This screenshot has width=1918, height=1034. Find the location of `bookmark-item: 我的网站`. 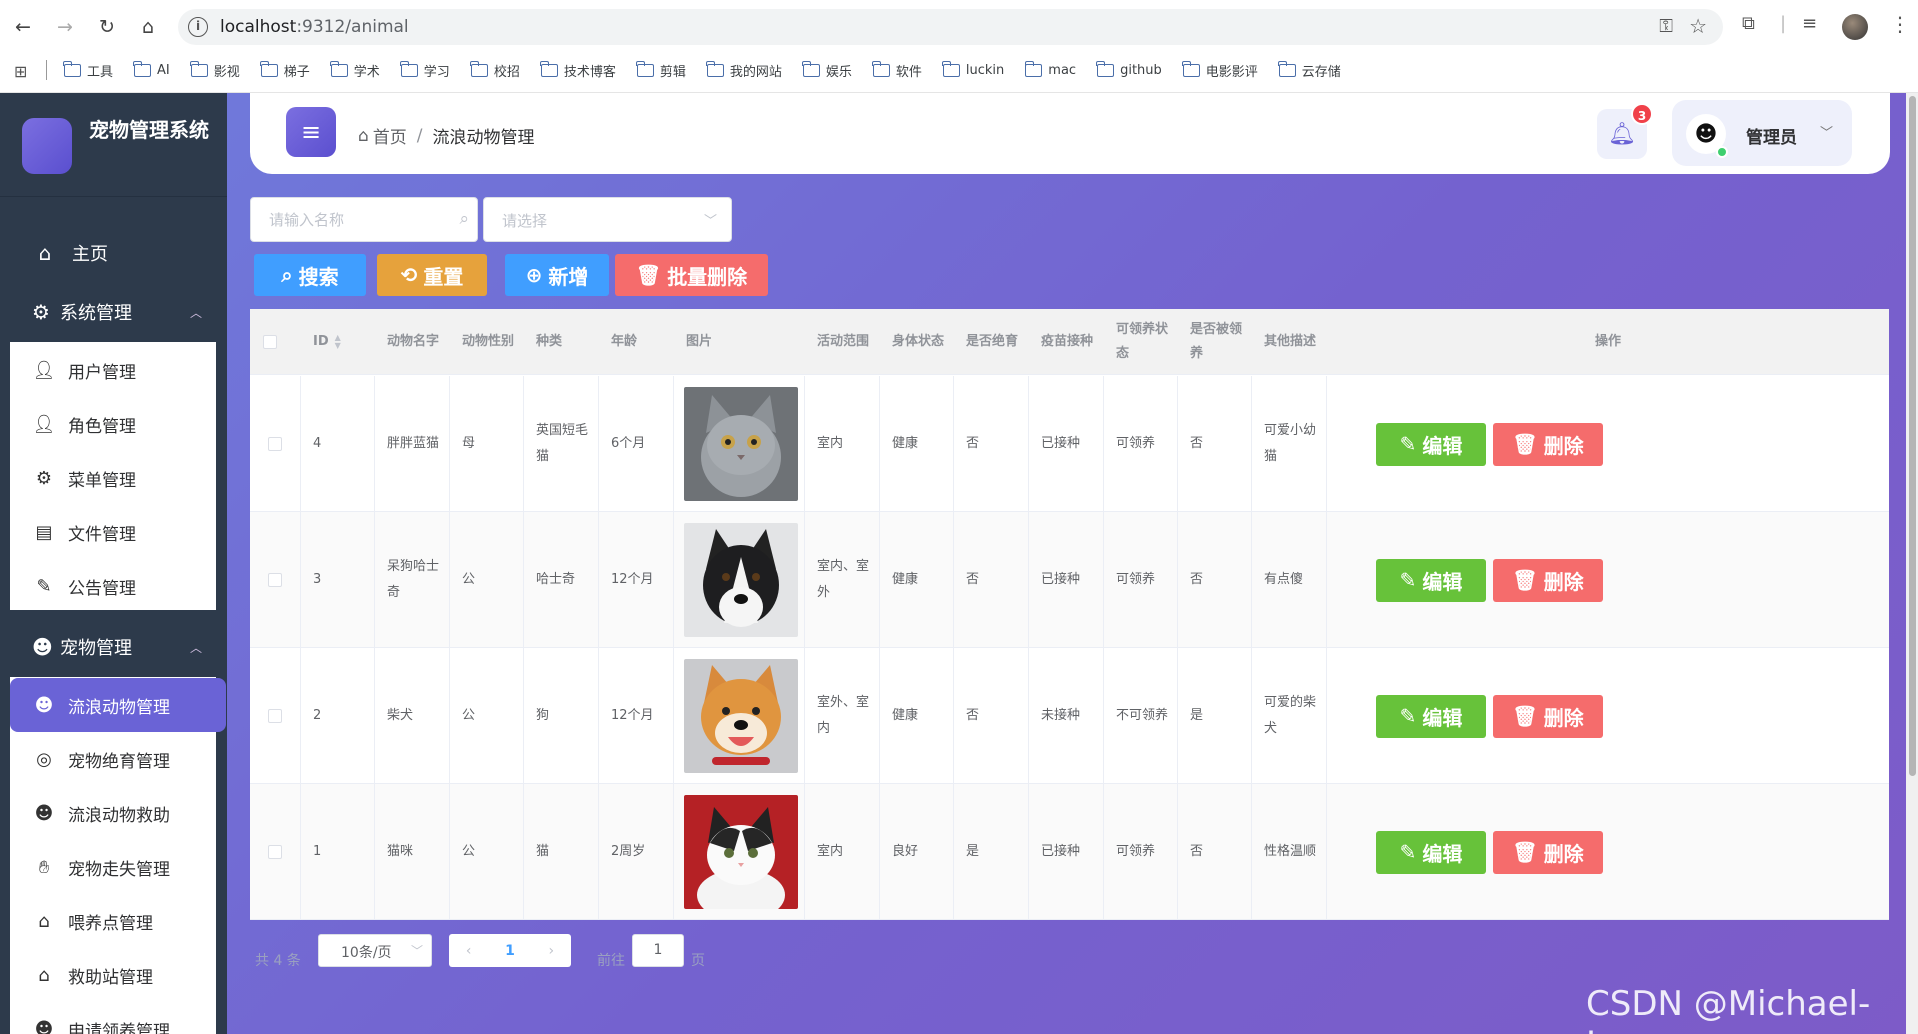

bookmark-item: 我的网站 is located at coordinates (744, 70).